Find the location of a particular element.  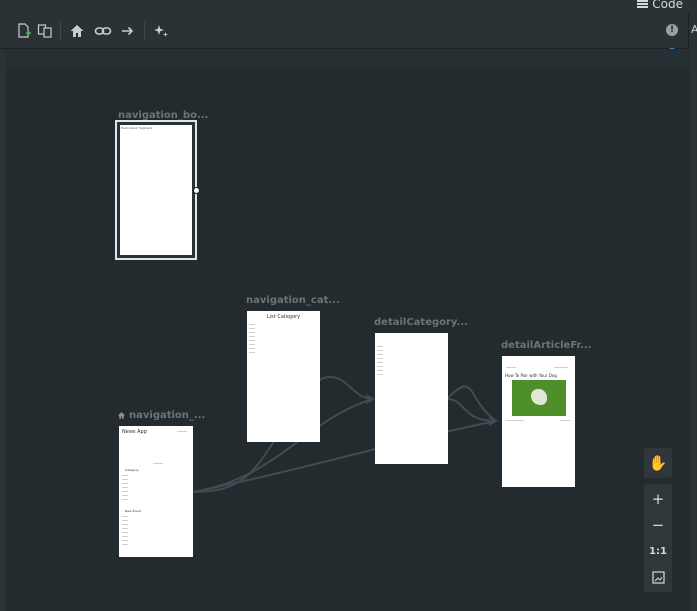

code-view-label: Code is located at coordinates (667, 5).